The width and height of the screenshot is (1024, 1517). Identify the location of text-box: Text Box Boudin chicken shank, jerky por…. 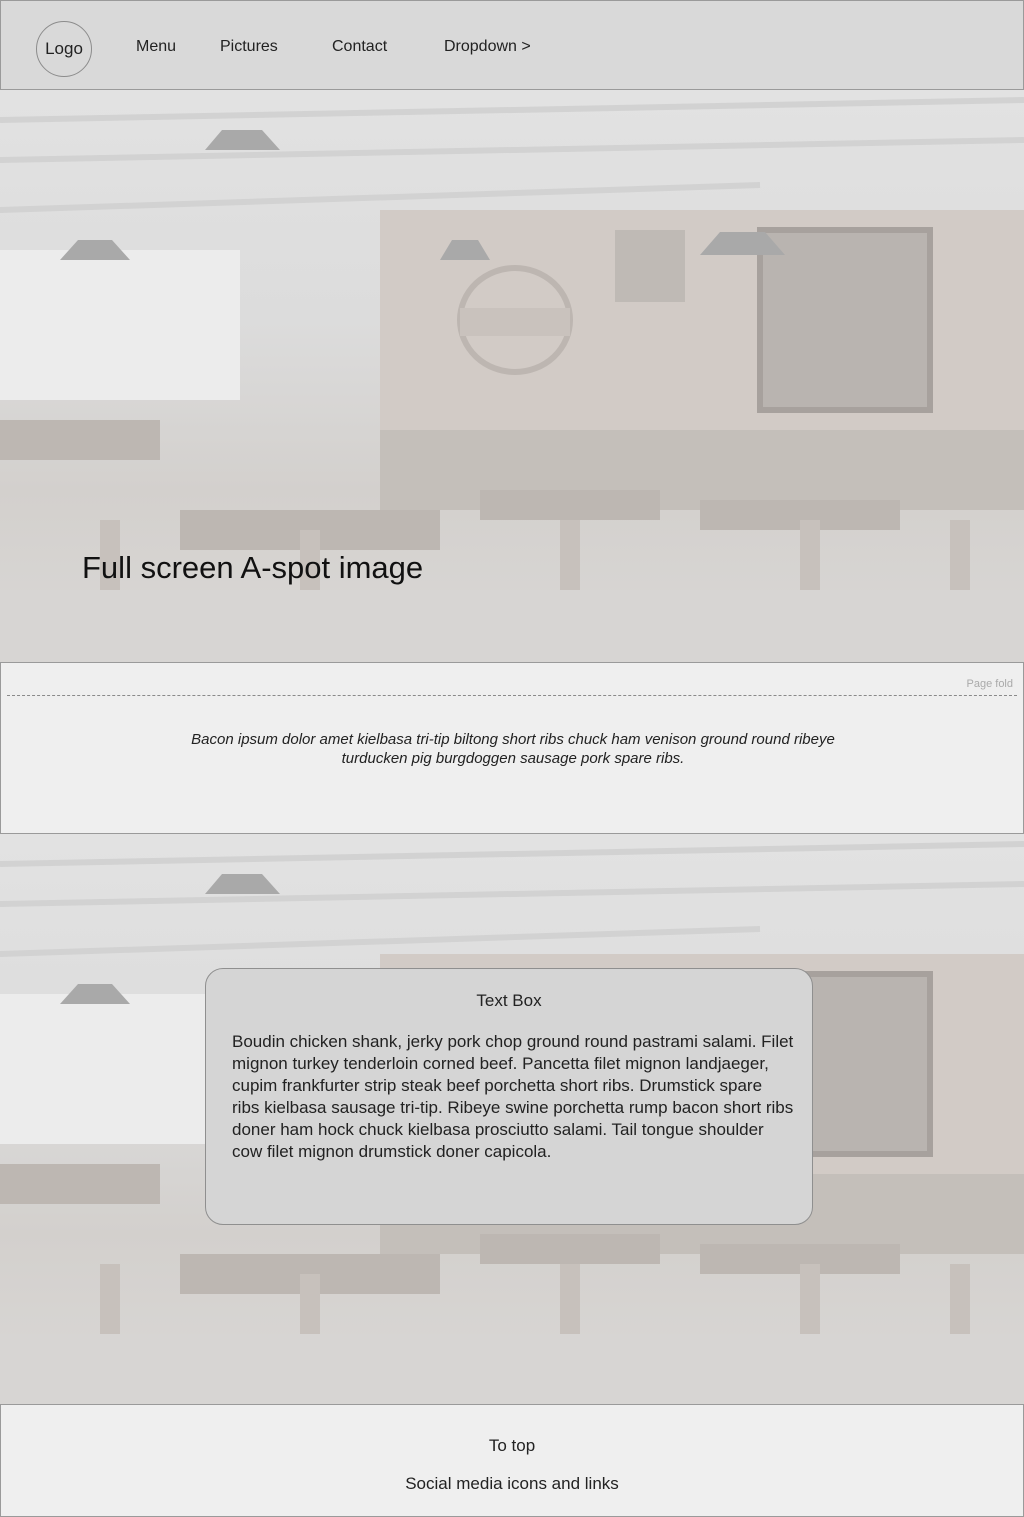
(509, 1096).